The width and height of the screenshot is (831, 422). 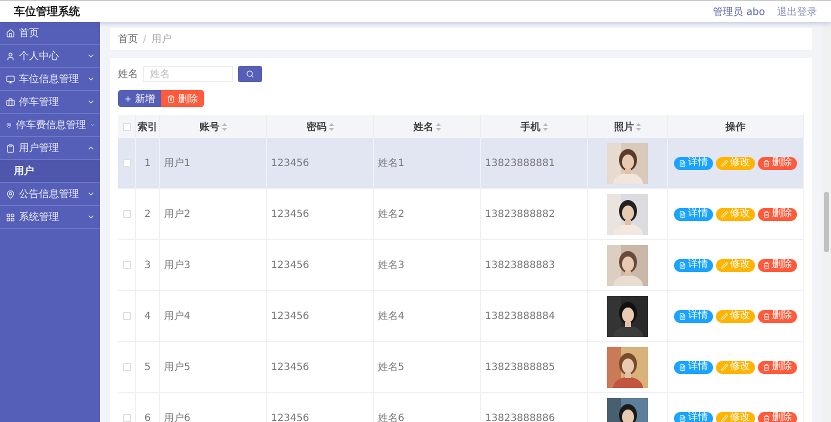 What do you see at coordinates (177, 367) in the screenshot?
I see `table-cell-text: 用户5` at bounding box center [177, 367].